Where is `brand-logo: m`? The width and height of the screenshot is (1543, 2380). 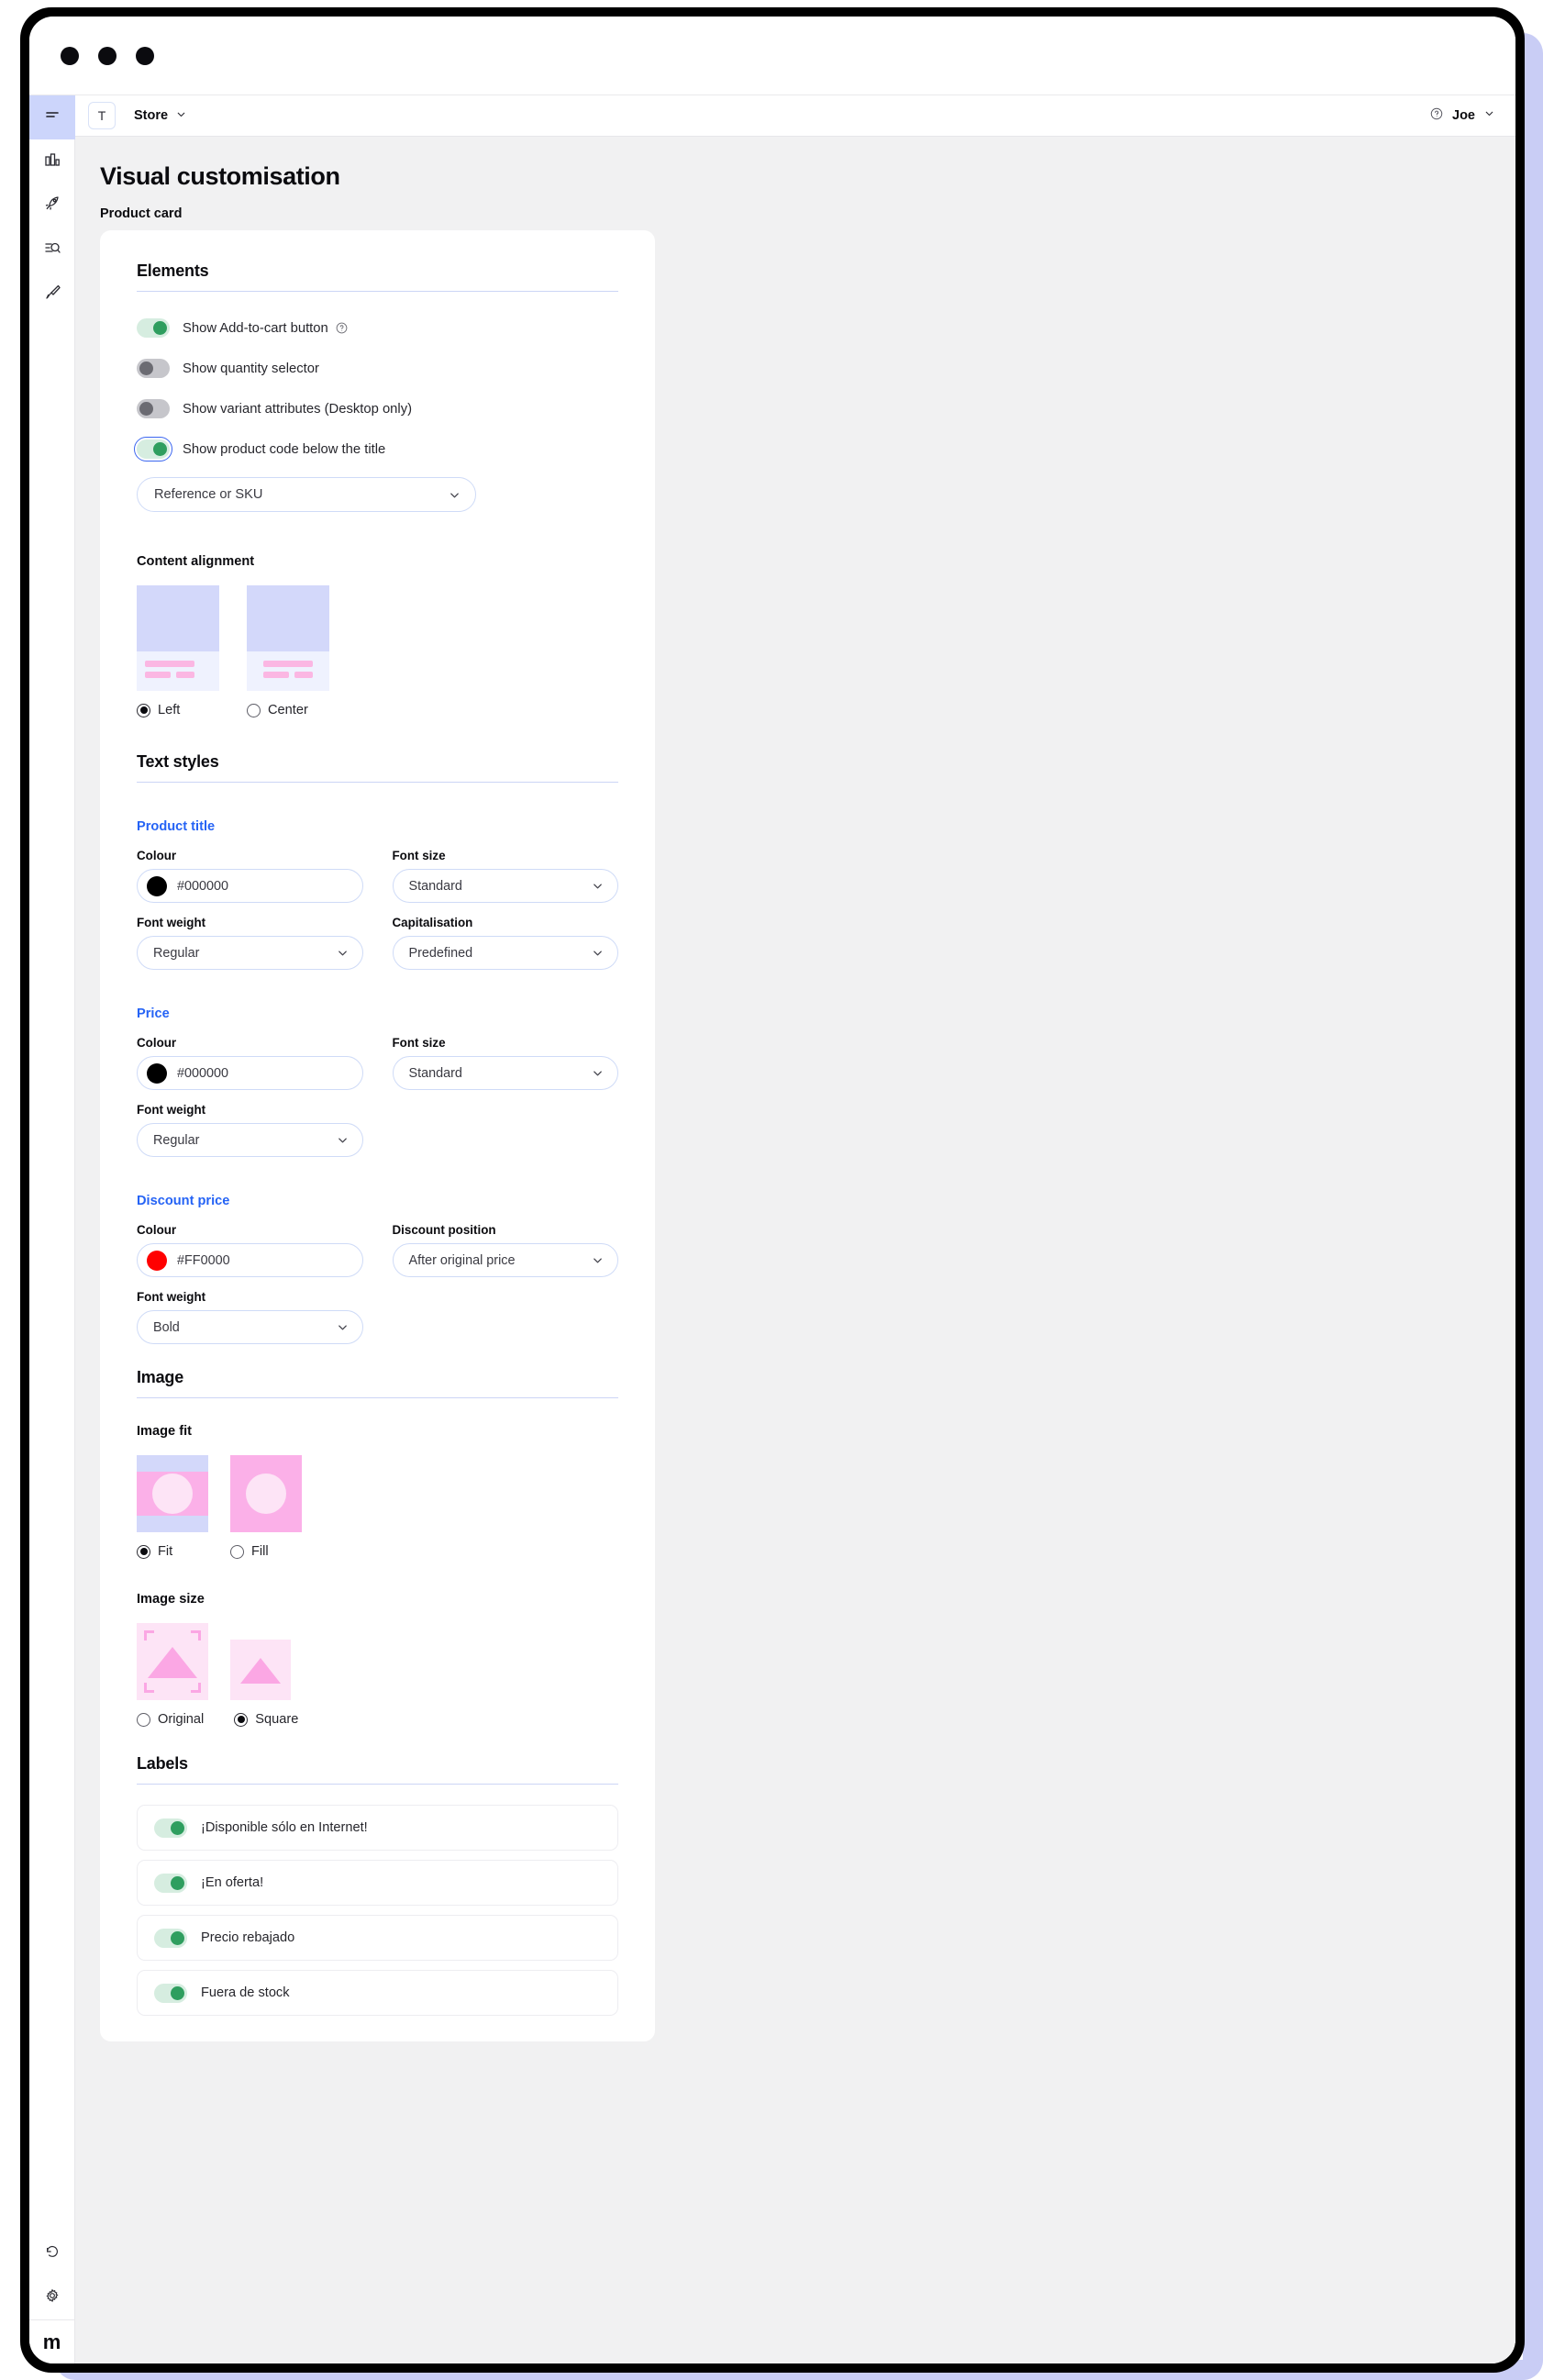
brand-logo: m is located at coordinates (52, 2341).